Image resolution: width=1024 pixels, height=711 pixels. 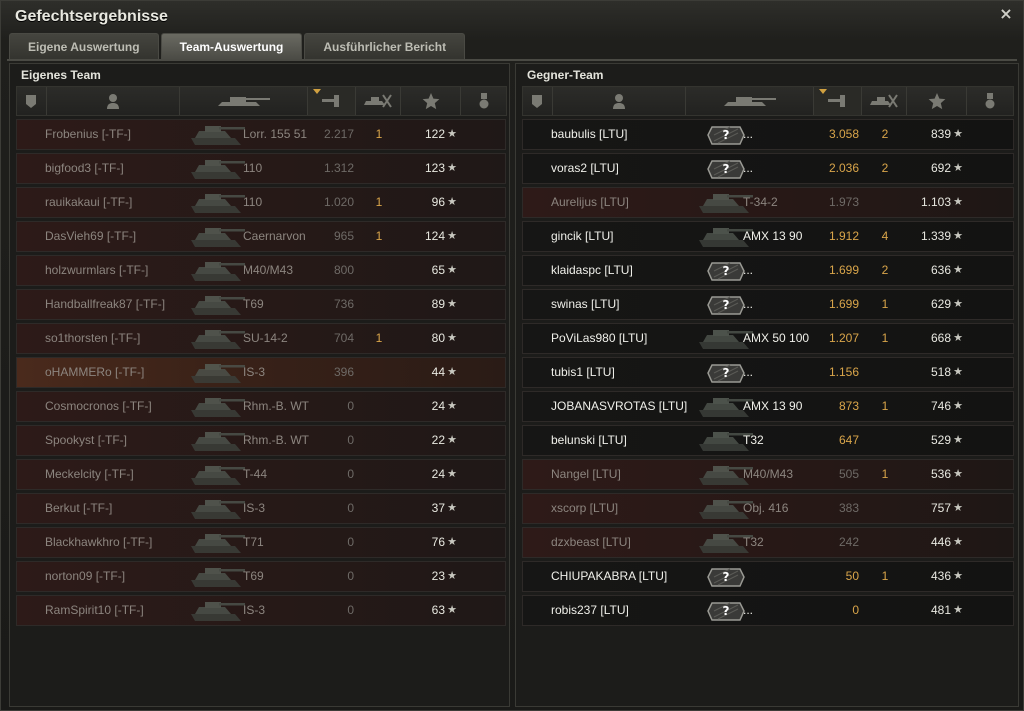 What do you see at coordinates (343, 338) in the screenshot?
I see `damage-value: 704` at bounding box center [343, 338].